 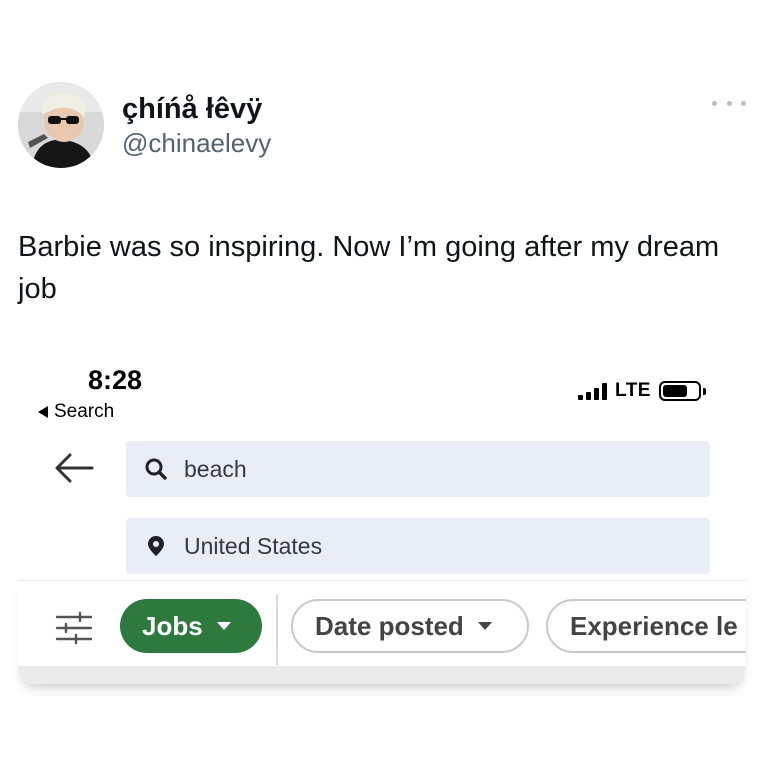 What do you see at coordinates (682, 391) in the screenshot?
I see `battery-icon` at bounding box center [682, 391].